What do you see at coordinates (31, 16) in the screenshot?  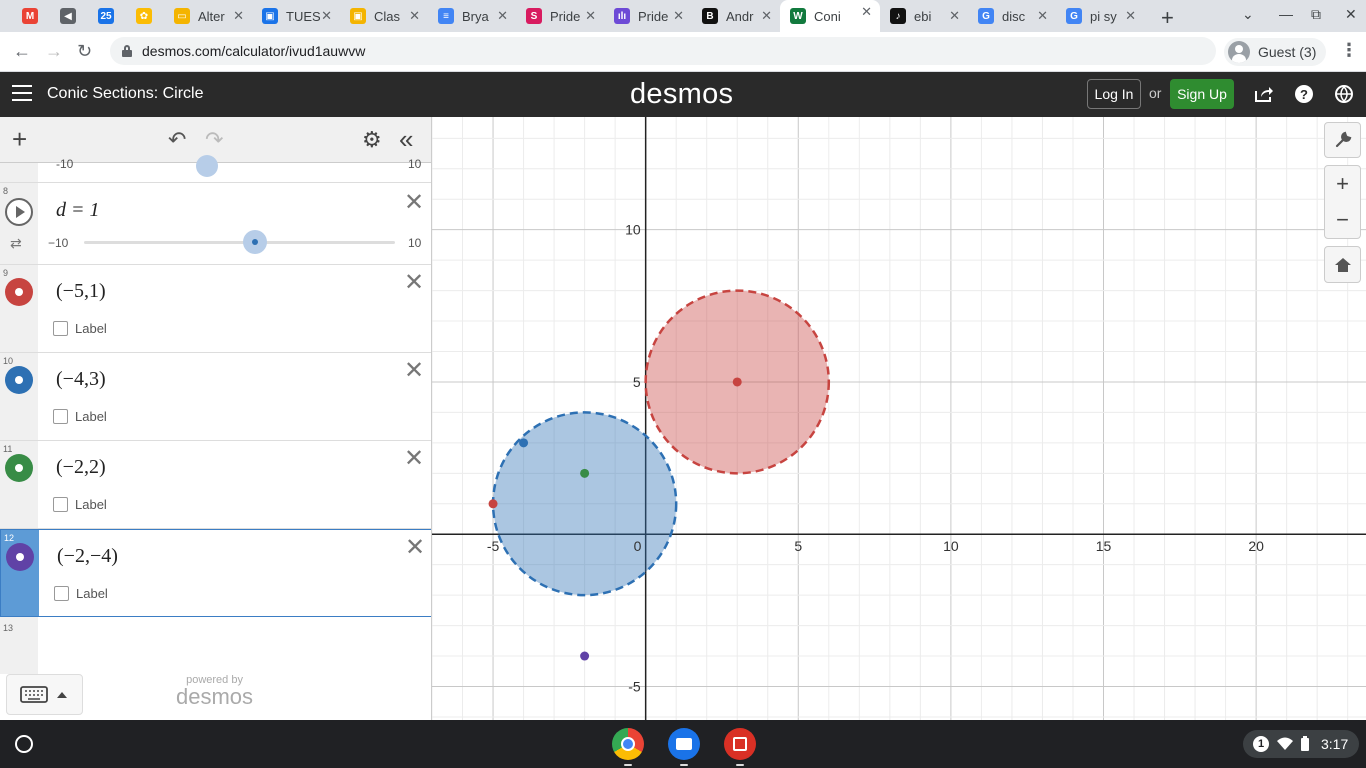 I see `browser-tab: M` at bounding box center [31, 16].